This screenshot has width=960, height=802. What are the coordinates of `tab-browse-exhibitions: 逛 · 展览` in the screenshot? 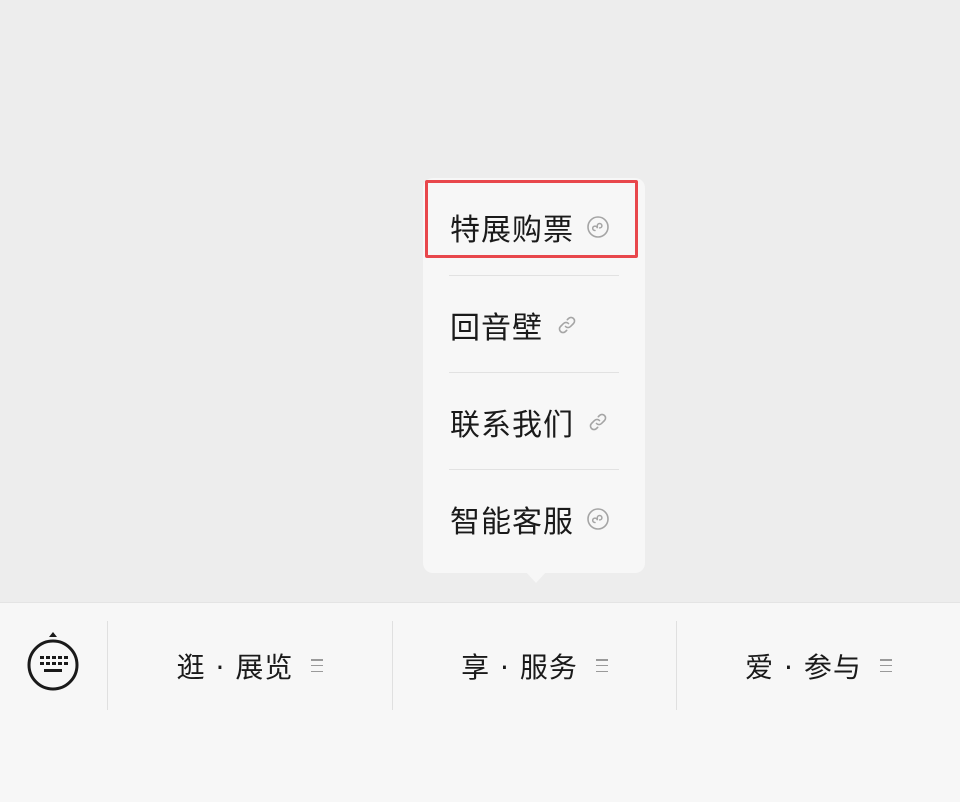 It's located at (250, 665).